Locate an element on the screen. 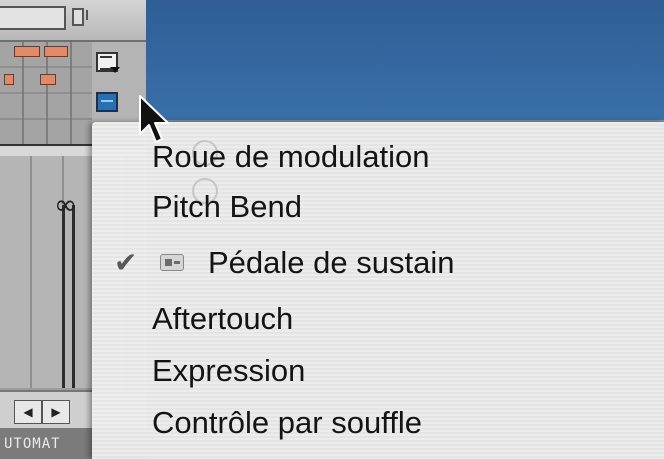 This screenshot has height=459, width=664. controller-select-icon is located at coordinates (108, 62).